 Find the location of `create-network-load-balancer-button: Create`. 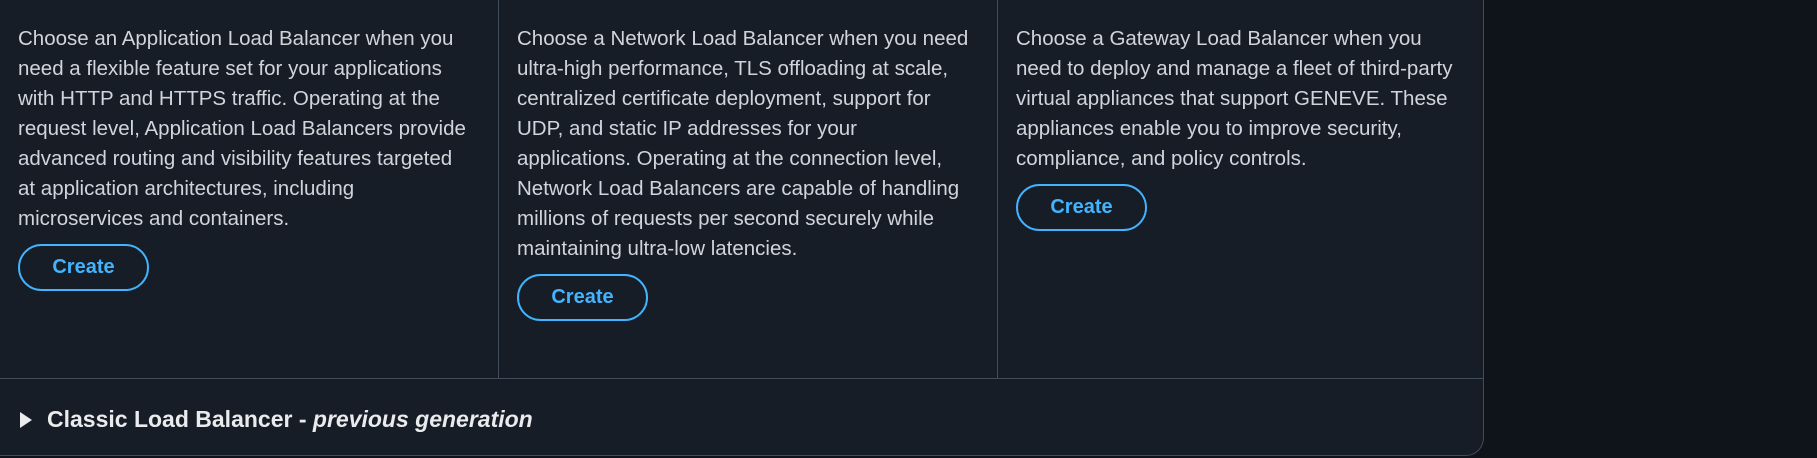

create-network-load-balancer-button: Create is located at coordinates (582, 297).